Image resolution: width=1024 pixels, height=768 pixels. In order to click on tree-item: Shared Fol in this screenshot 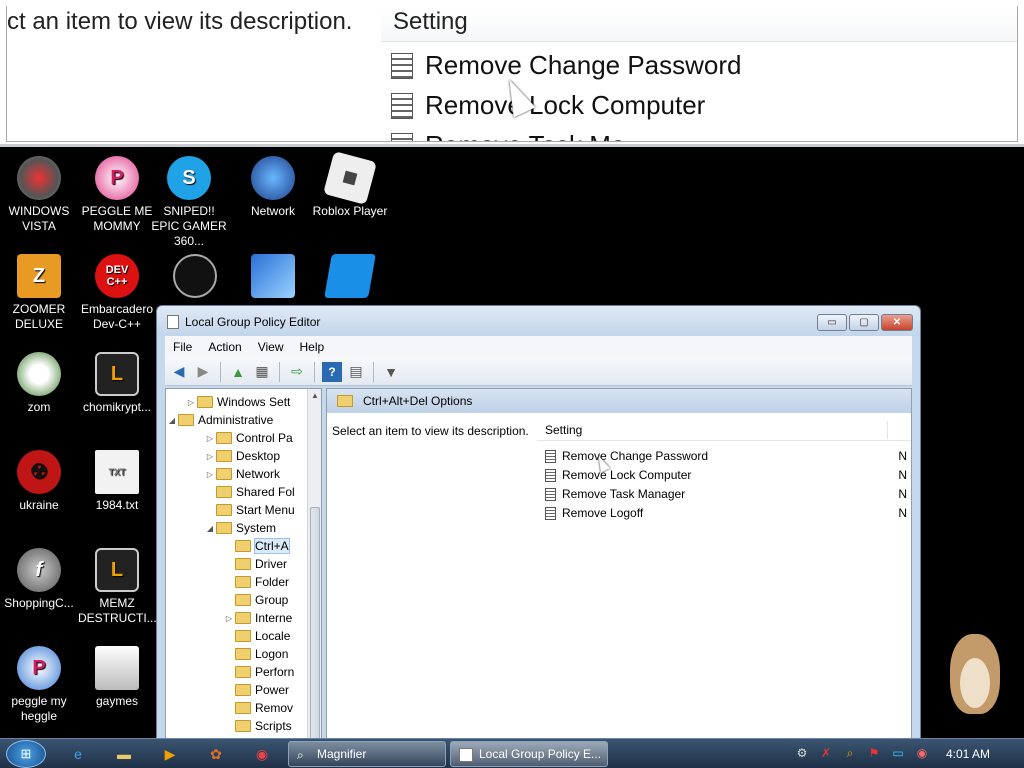, I will do `click(249, 492)`.